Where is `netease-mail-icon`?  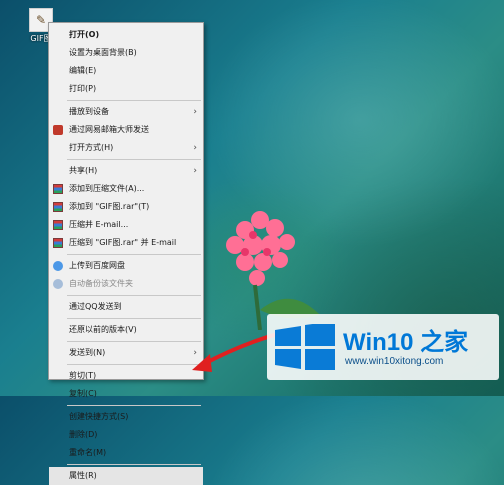
netease-mail-icon is located at coordinates (58, 130).